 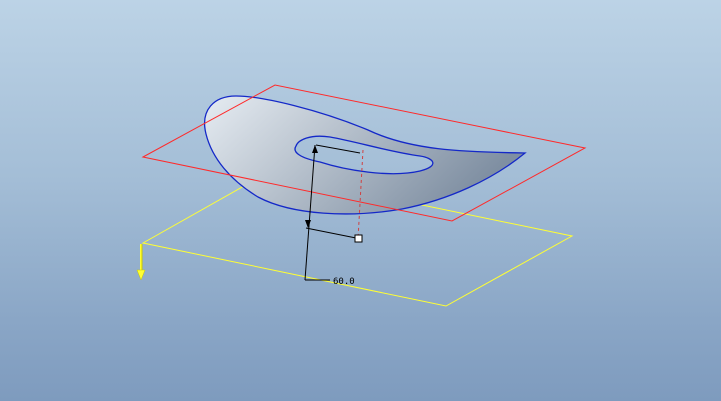 I want to click on dimension-value: 60.0, so click(x=344, y=282).